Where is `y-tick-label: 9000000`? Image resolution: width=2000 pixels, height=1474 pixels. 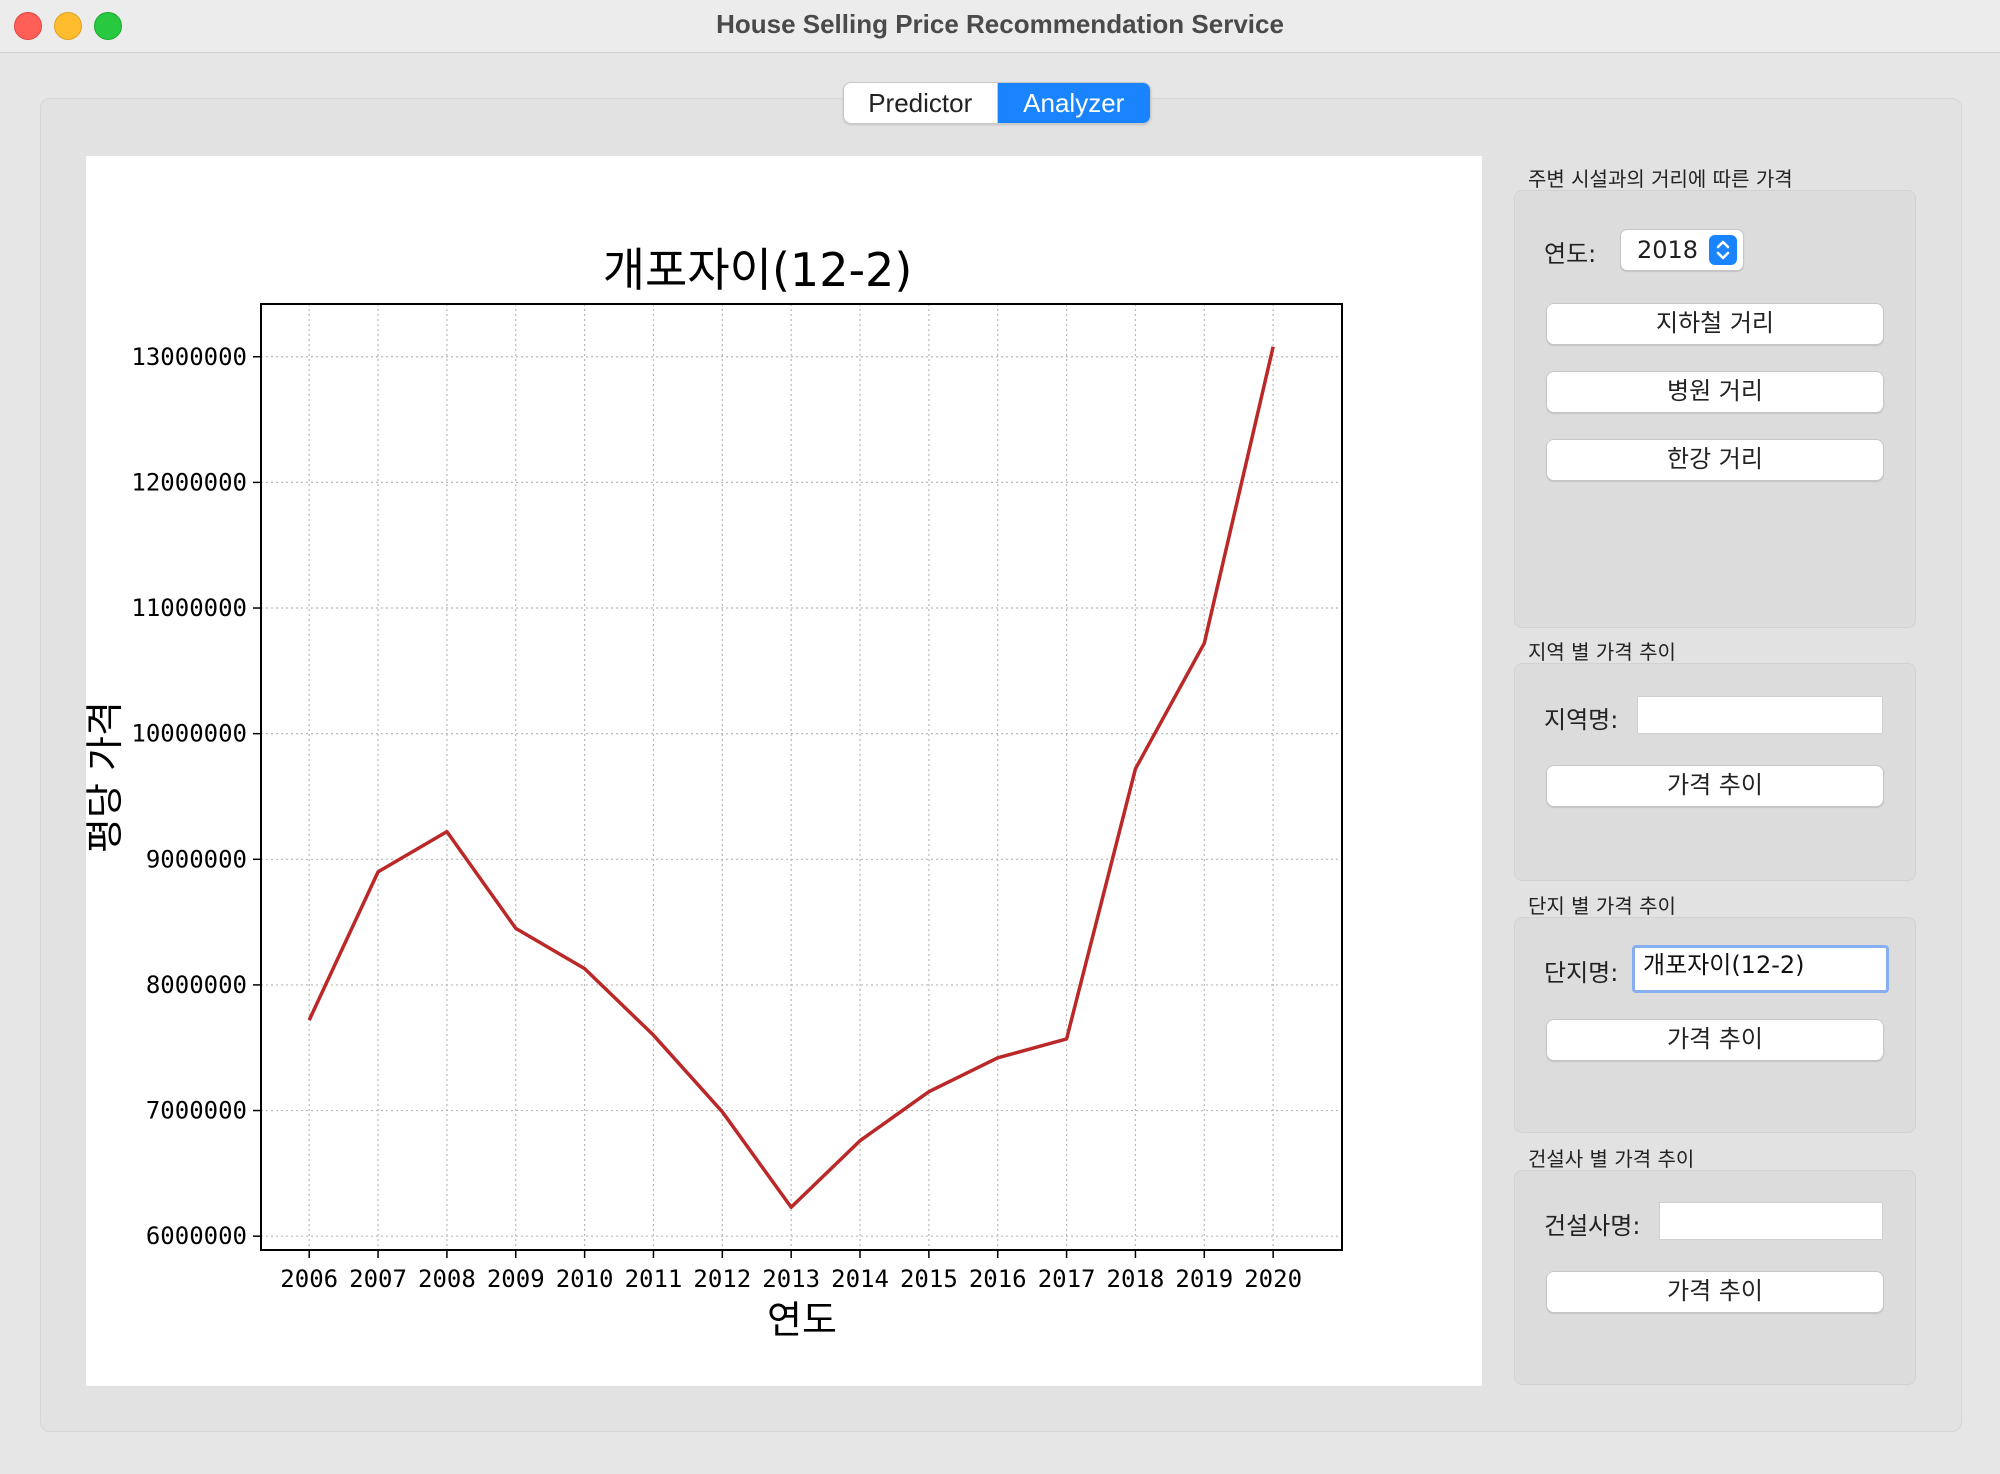
y-tick-label: 9000000 is located at coordinates (196, 859).